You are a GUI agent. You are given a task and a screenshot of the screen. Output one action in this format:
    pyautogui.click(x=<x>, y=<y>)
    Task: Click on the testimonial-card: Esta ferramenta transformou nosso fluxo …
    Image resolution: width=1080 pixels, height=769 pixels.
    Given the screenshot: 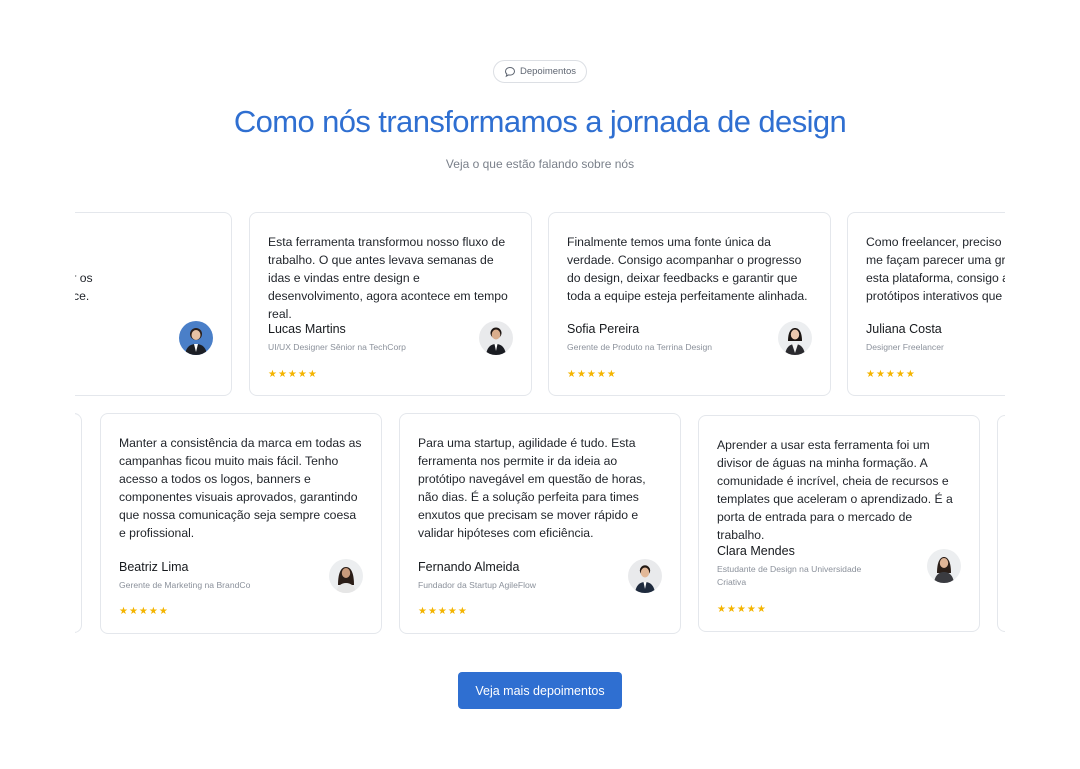 What is the action you would take?
    pyautogui.click(x=390, y=304)
    